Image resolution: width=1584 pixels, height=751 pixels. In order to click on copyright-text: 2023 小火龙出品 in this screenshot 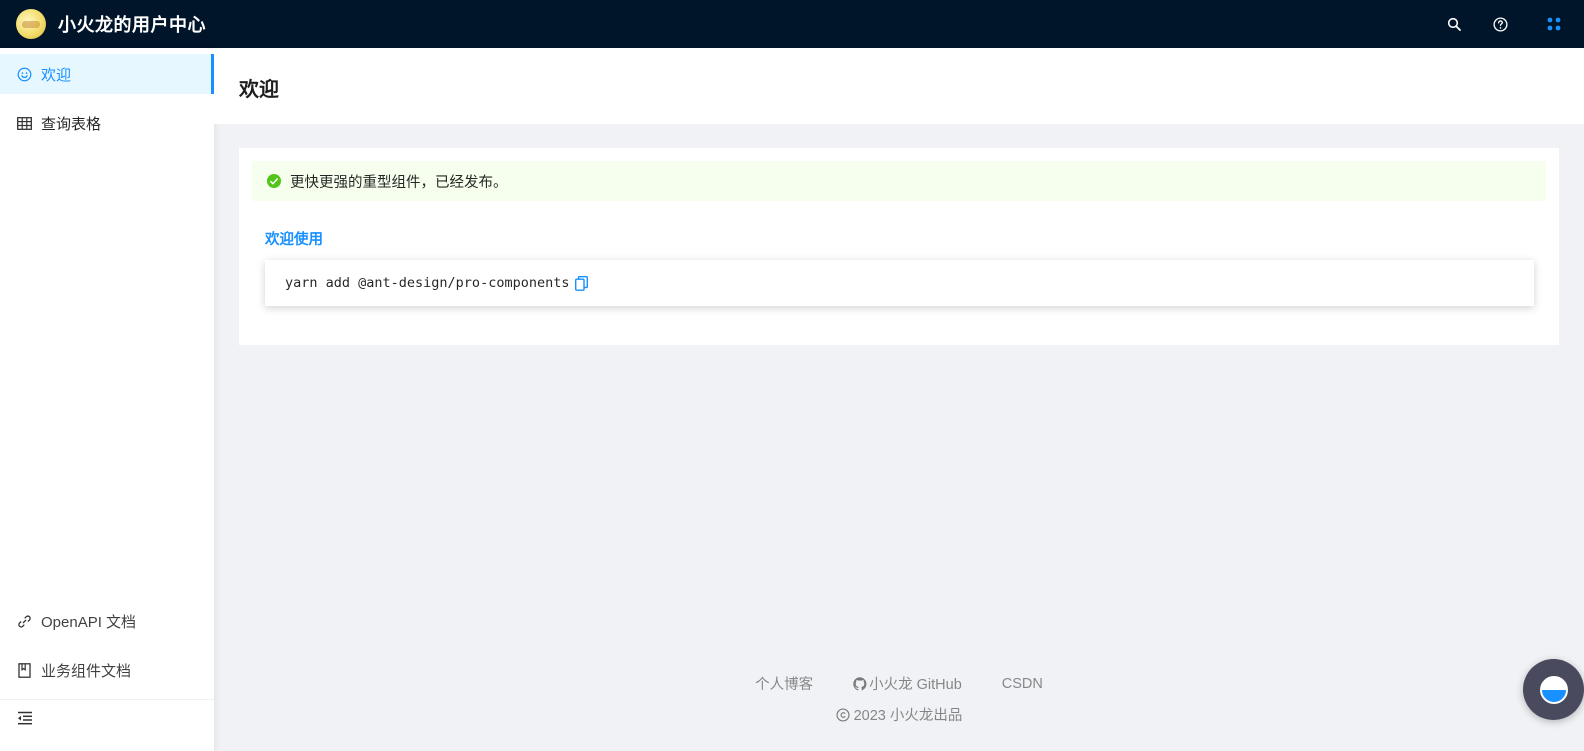, I will do `click(908, 716)`.